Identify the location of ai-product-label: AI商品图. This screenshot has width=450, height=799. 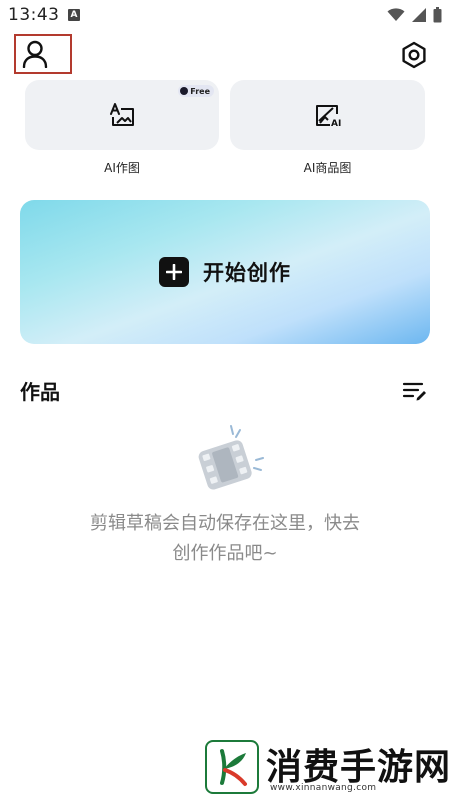
(327, 167).